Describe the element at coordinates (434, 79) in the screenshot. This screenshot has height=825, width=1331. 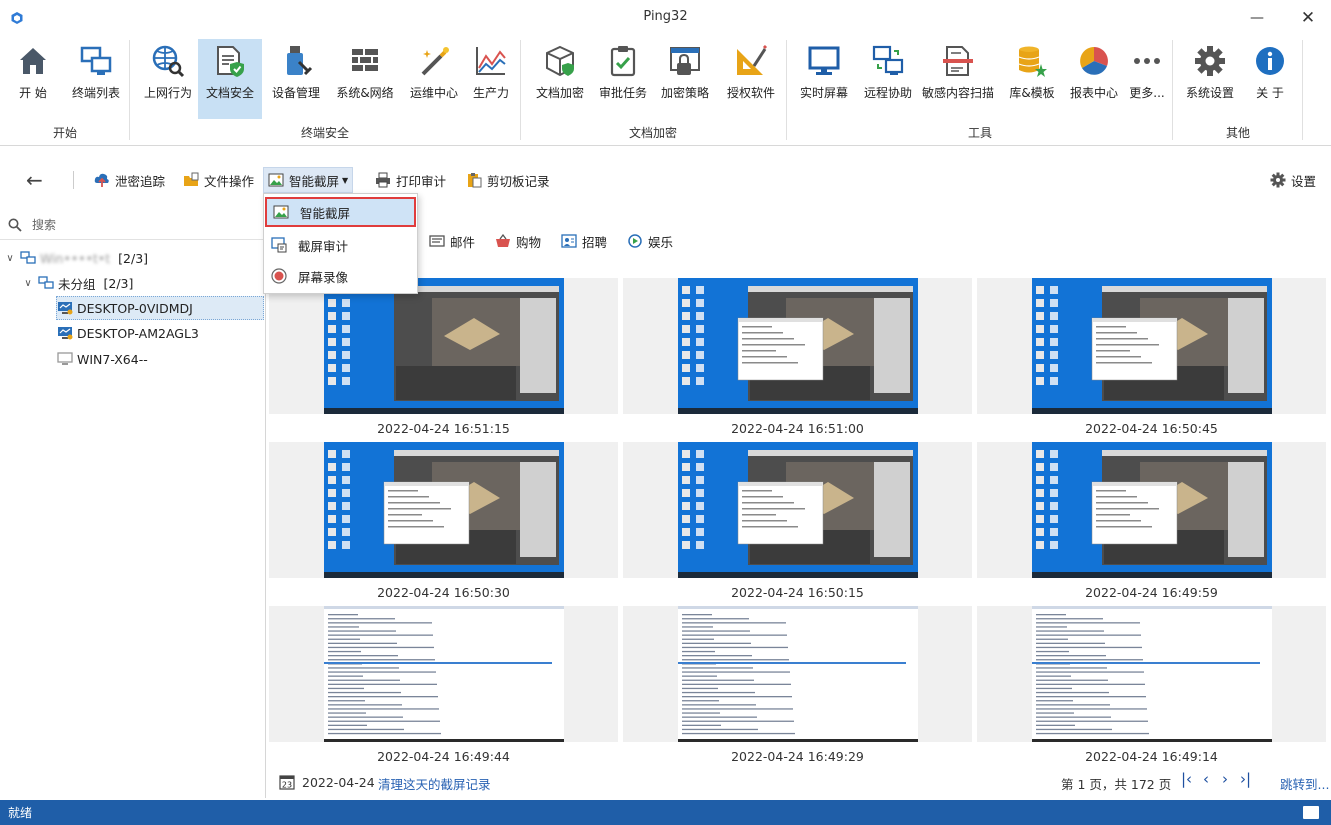
I see `ribbon-button-ops-center: 运维中心` at that location.